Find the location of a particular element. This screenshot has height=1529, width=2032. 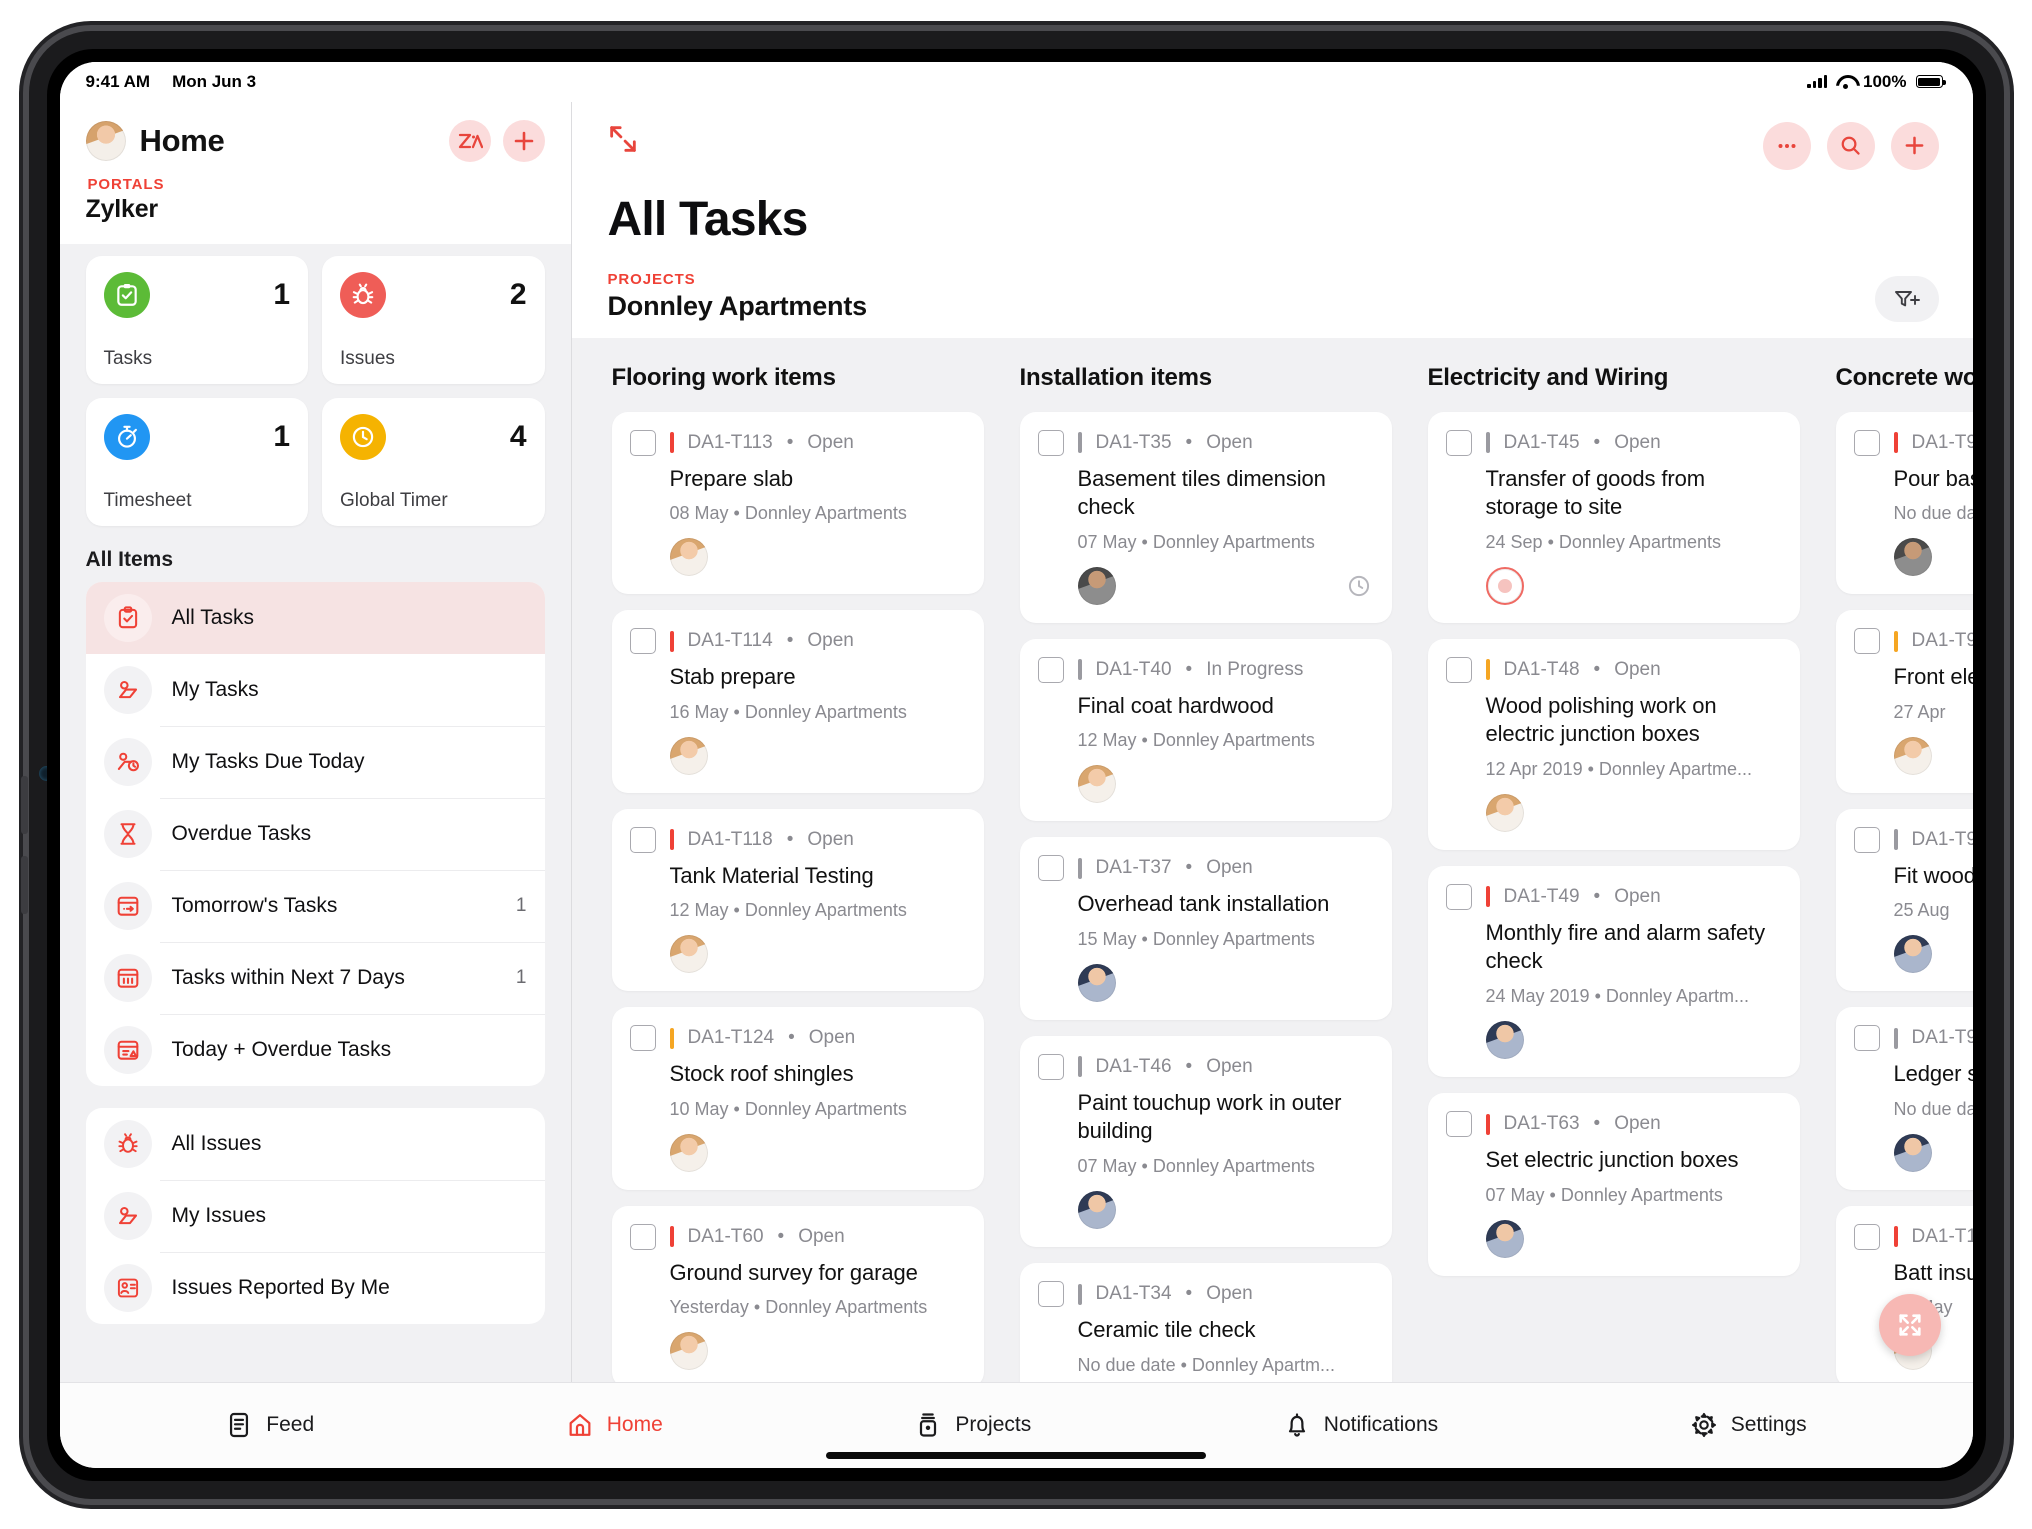

stat-card-tasks: 1 Tasks is located at coordinates (196, 319).